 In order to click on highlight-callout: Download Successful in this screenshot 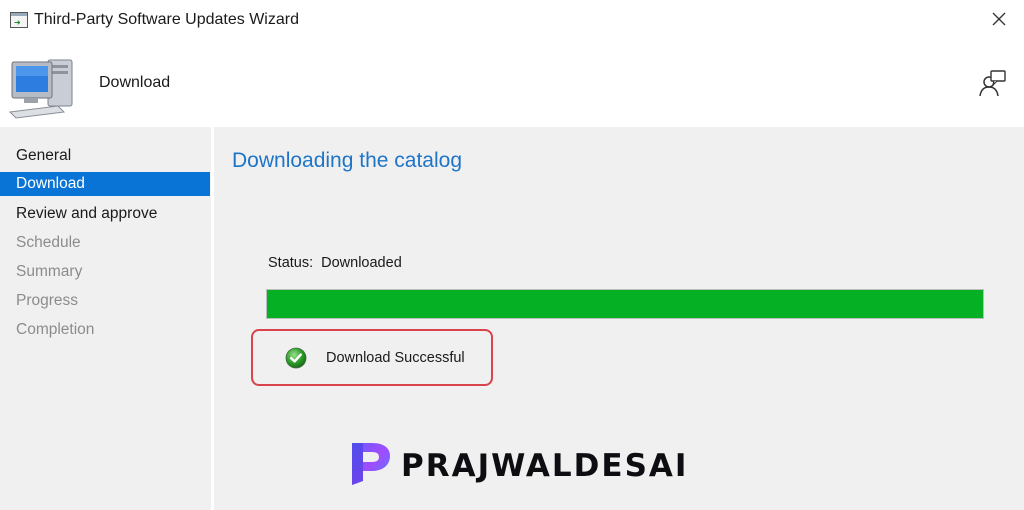, I will do `click(372, 357)`.